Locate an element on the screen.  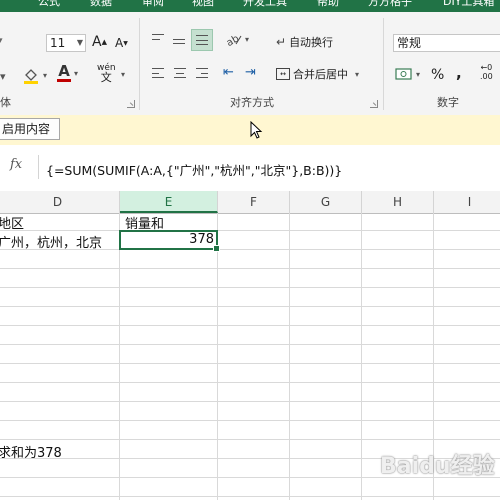
decrease-indent-icon: ⇤ is located at coordinates (228, 72).